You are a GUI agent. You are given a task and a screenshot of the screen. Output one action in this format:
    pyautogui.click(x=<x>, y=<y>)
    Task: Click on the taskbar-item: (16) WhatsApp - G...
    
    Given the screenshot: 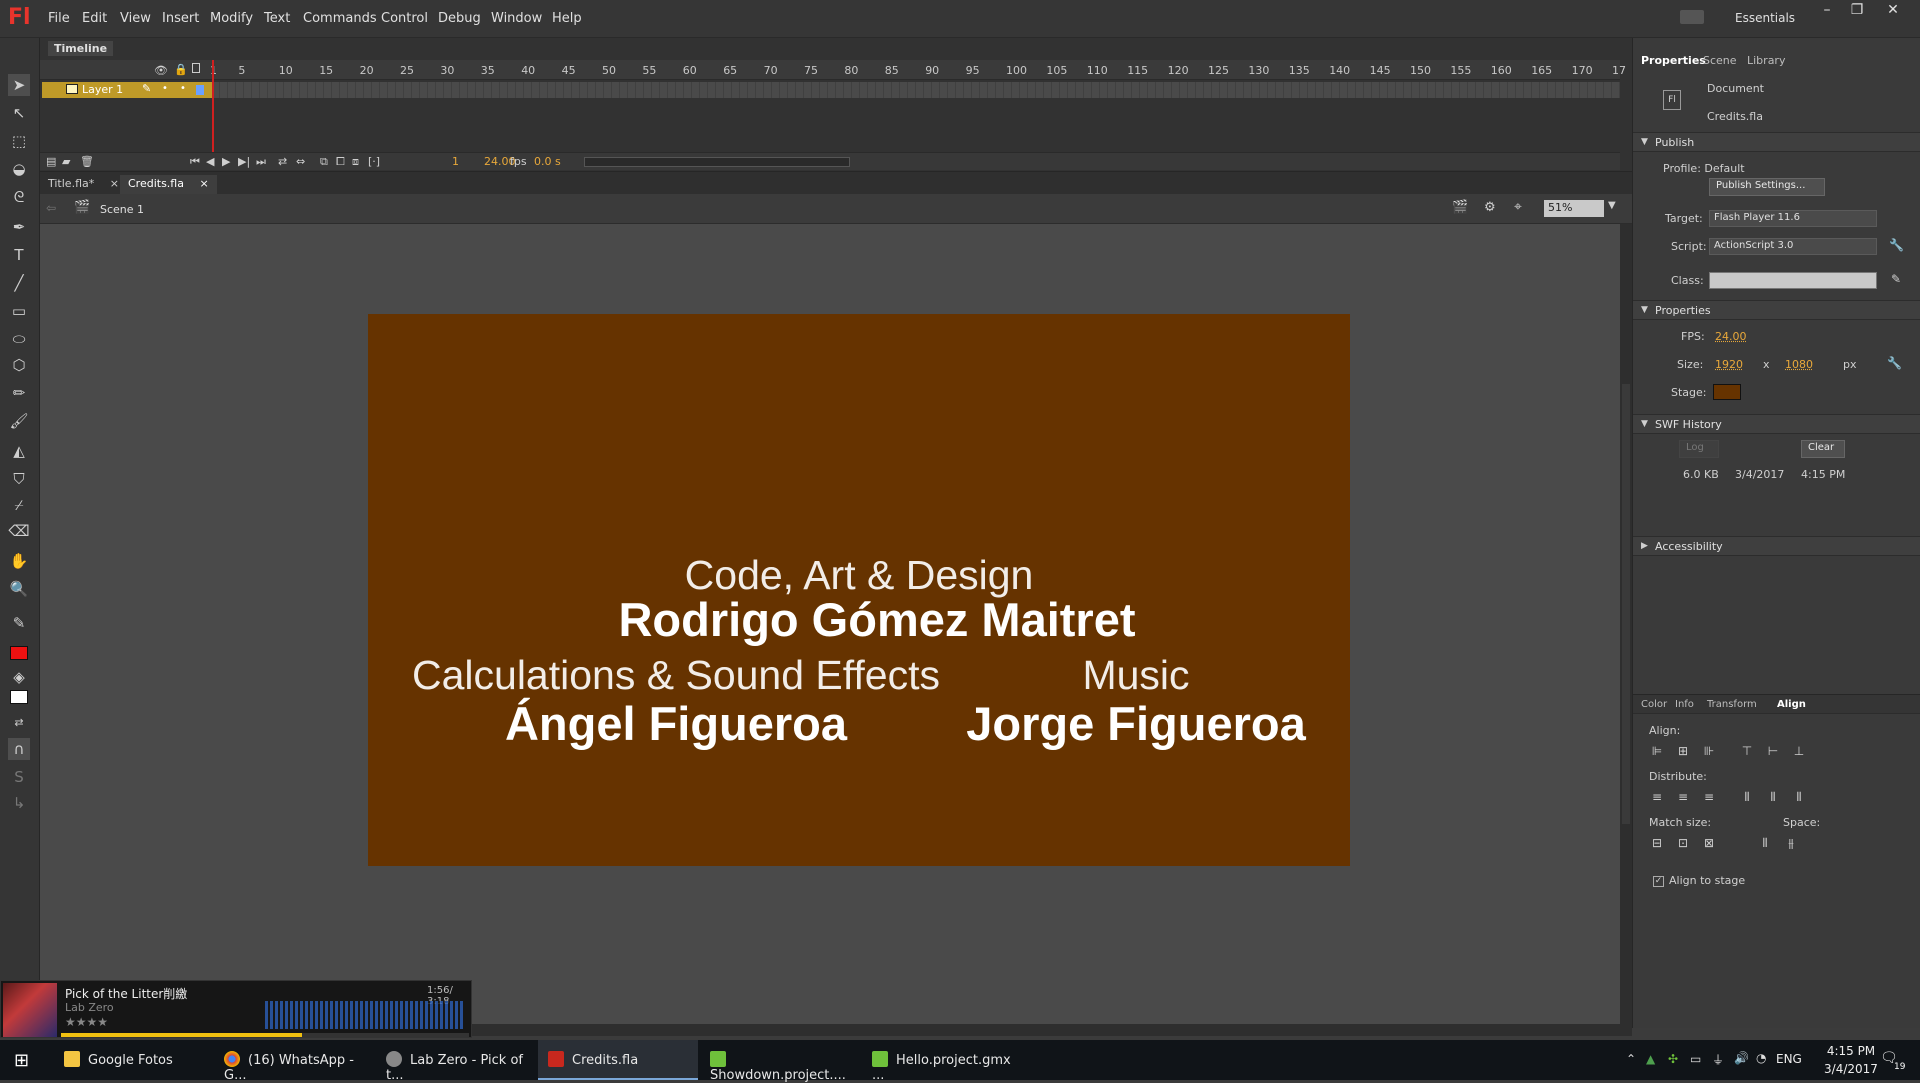 What is the action you would take?
    pyautogui.click(x=294, y=1061)
    